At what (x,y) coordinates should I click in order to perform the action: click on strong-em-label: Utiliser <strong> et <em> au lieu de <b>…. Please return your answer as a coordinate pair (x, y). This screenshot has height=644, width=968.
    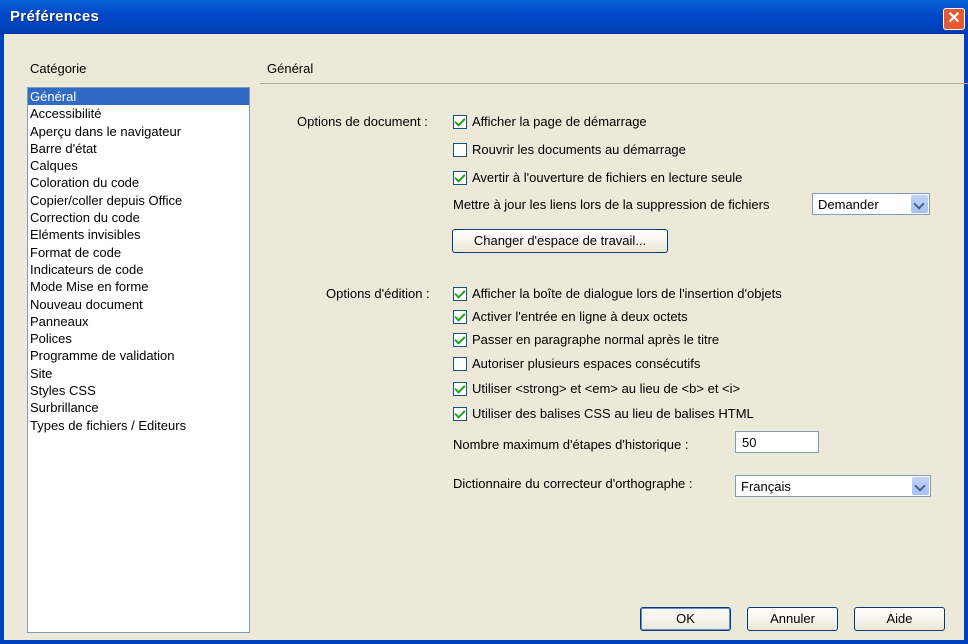
    Looking at the image, I should click on (606, 388).